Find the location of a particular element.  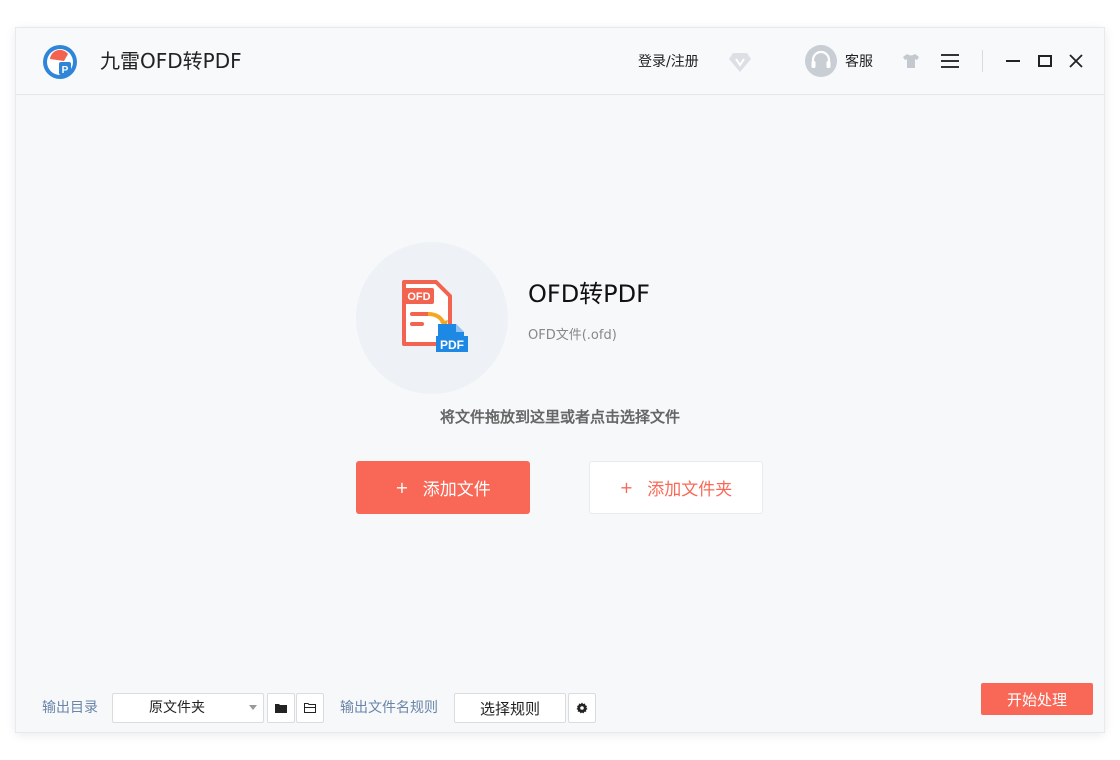

app-title: 九雷OFD转PDF is located at coordinates (171, 61).